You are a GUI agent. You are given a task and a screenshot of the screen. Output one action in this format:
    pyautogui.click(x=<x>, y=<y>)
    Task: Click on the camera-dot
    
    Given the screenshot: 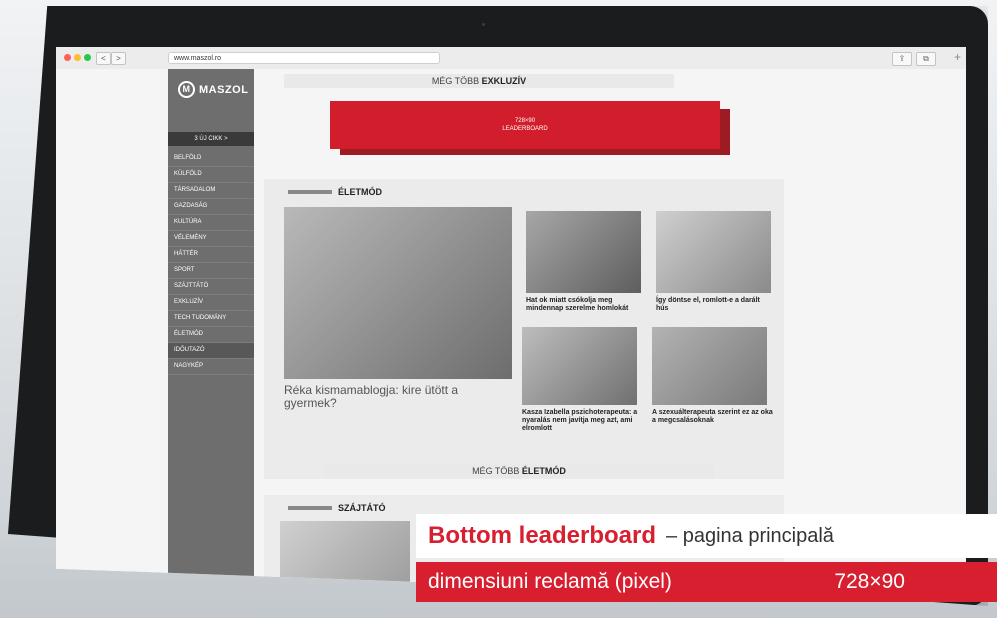 What is the action you would take?
    pyautogui.click(x=483, y=24)
    